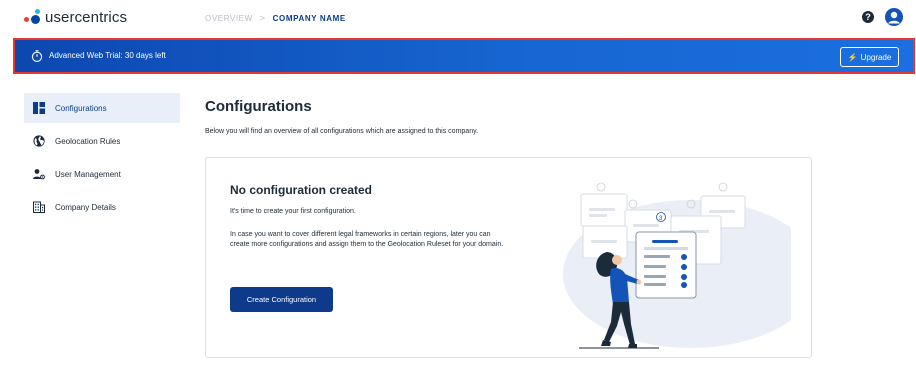 This screenshot has height=374, width=916. What do you see at coordinates (677, 265) in the screenshot?
I see `configuration-illustration: 3` at bounding box center [677, 265].